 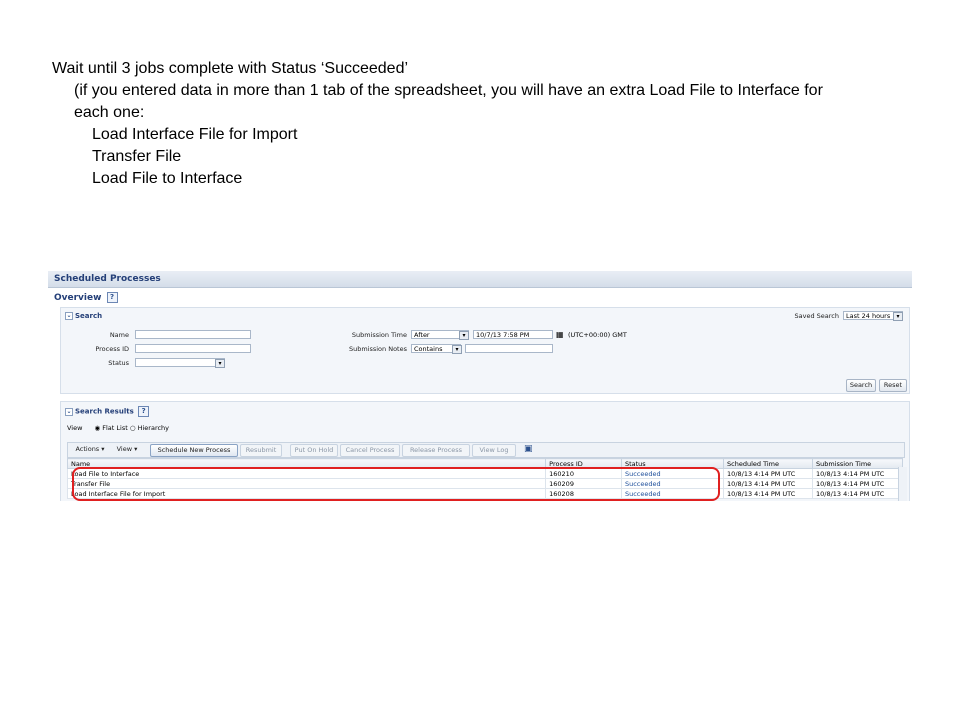 I want to click on instruction-item: Transfer File, so click(x=137, y=156).